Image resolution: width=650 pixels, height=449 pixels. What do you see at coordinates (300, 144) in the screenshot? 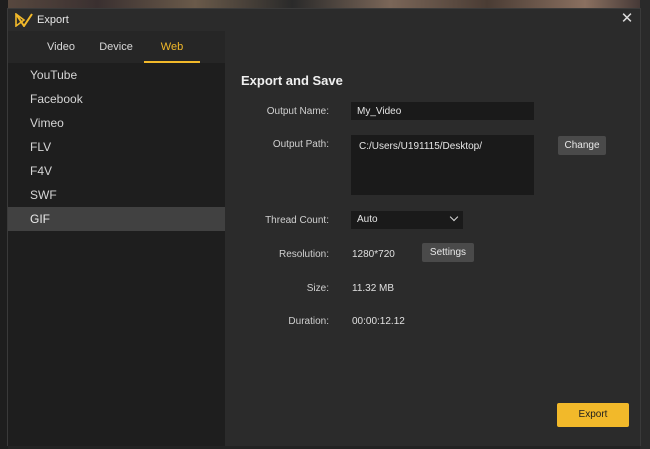
I see `output-path-label: Output Path:` at bounding box center [300, 144].